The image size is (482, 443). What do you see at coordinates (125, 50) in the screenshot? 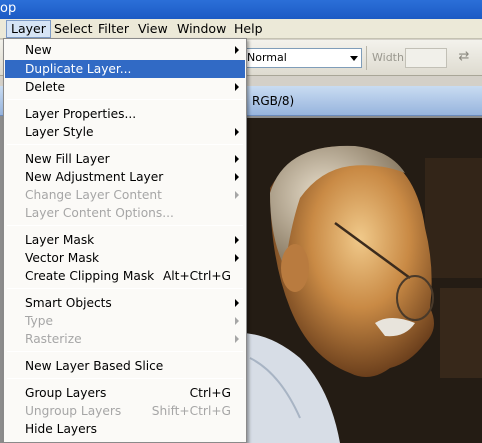
I see `menu-item-new: New` at bounding box center [125, 50].